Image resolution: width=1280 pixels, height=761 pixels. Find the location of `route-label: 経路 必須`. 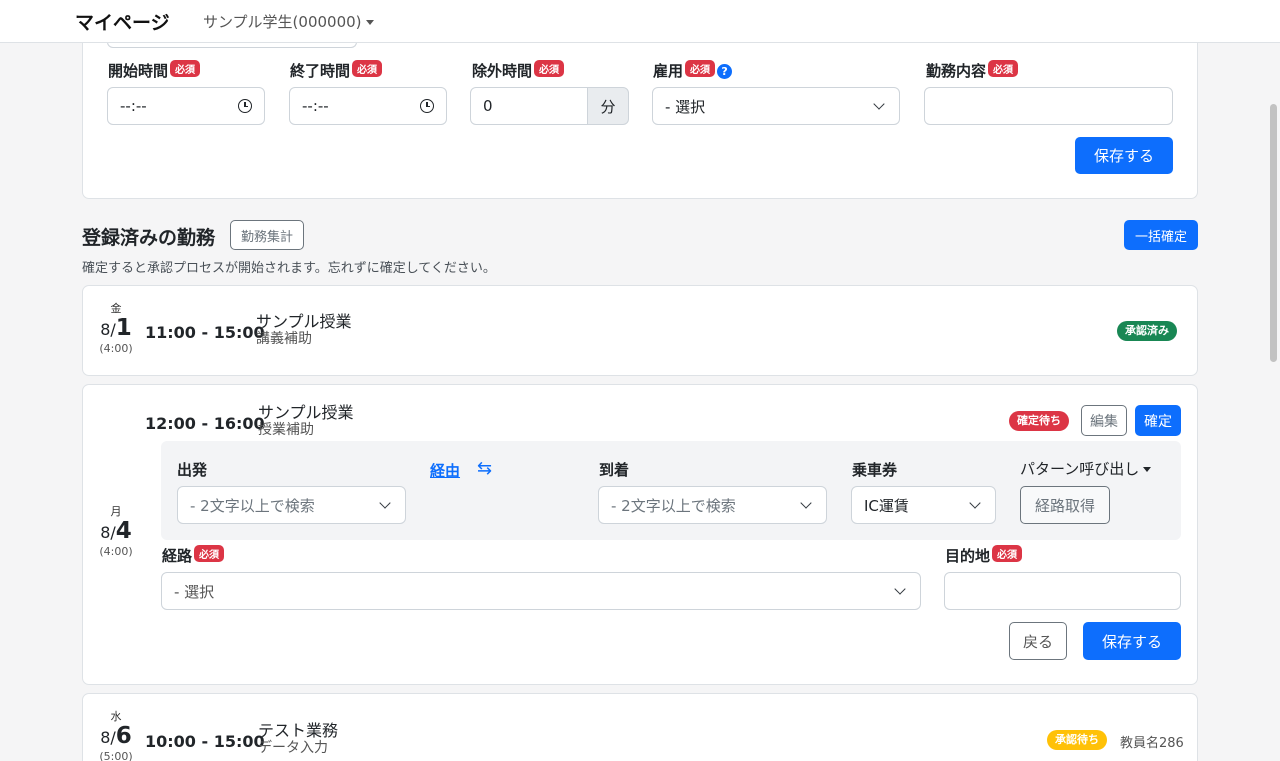

route-label: 経路 必須 is located at coordinates (193, 555).